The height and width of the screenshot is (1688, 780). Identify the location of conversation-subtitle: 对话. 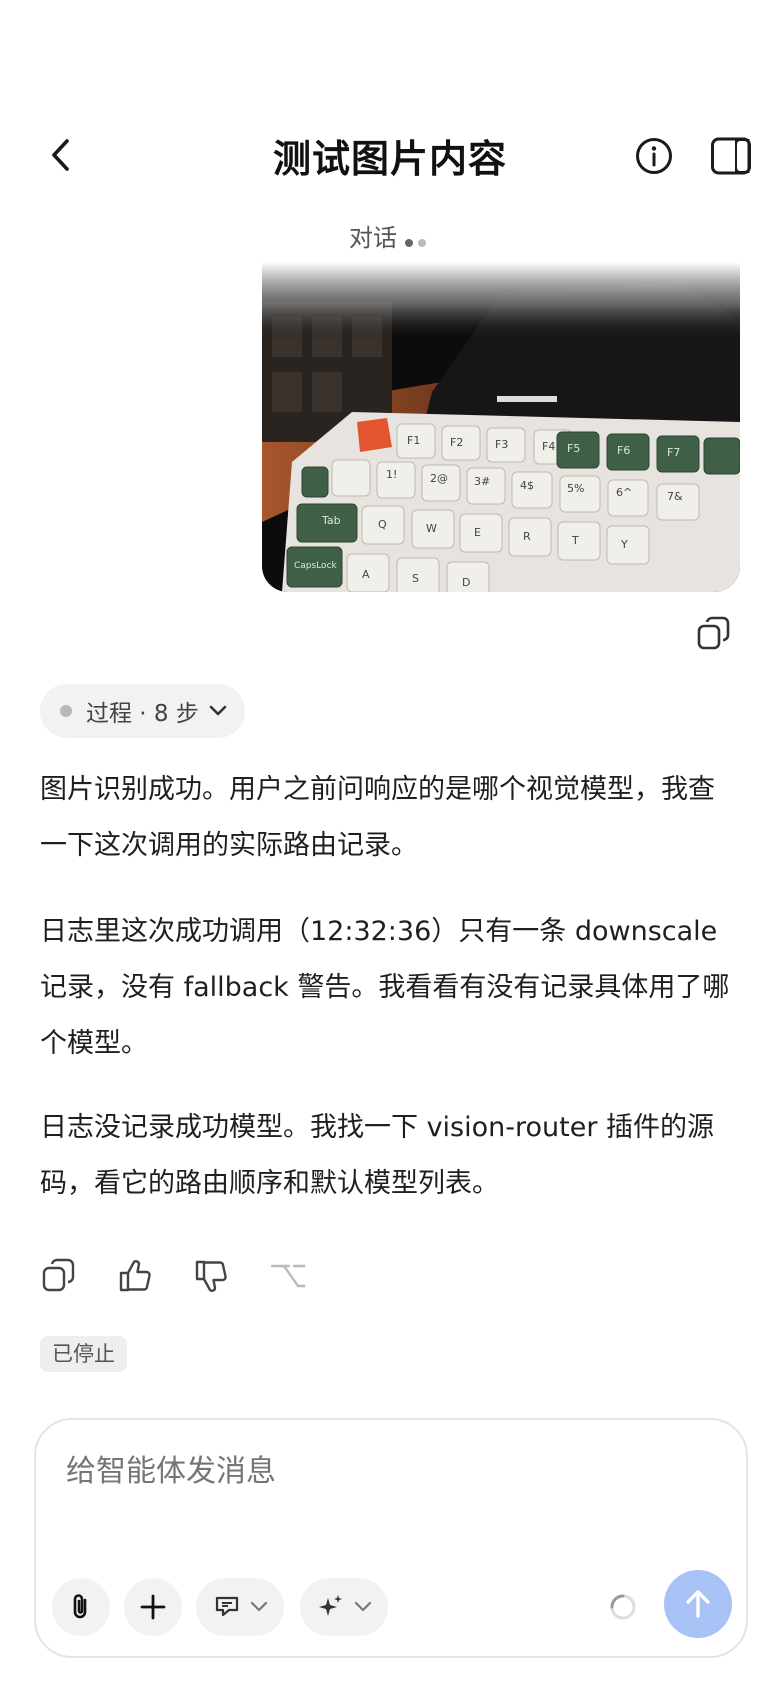
(390, 235).